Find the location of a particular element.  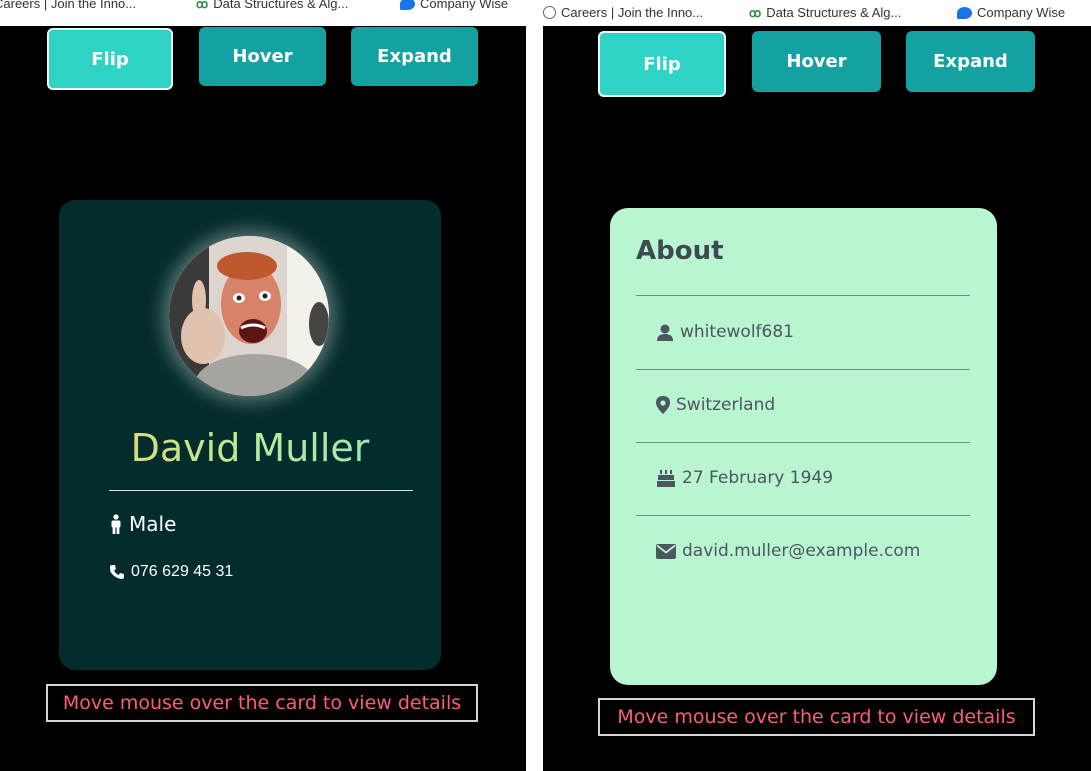

about-title: About is located at coordinates (680, 251).